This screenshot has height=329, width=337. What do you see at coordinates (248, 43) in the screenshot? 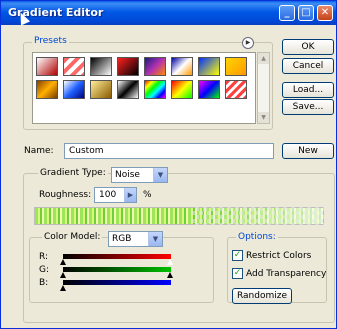
I see `presets-menu-icon: ▶` at bounding box center [248, 43].